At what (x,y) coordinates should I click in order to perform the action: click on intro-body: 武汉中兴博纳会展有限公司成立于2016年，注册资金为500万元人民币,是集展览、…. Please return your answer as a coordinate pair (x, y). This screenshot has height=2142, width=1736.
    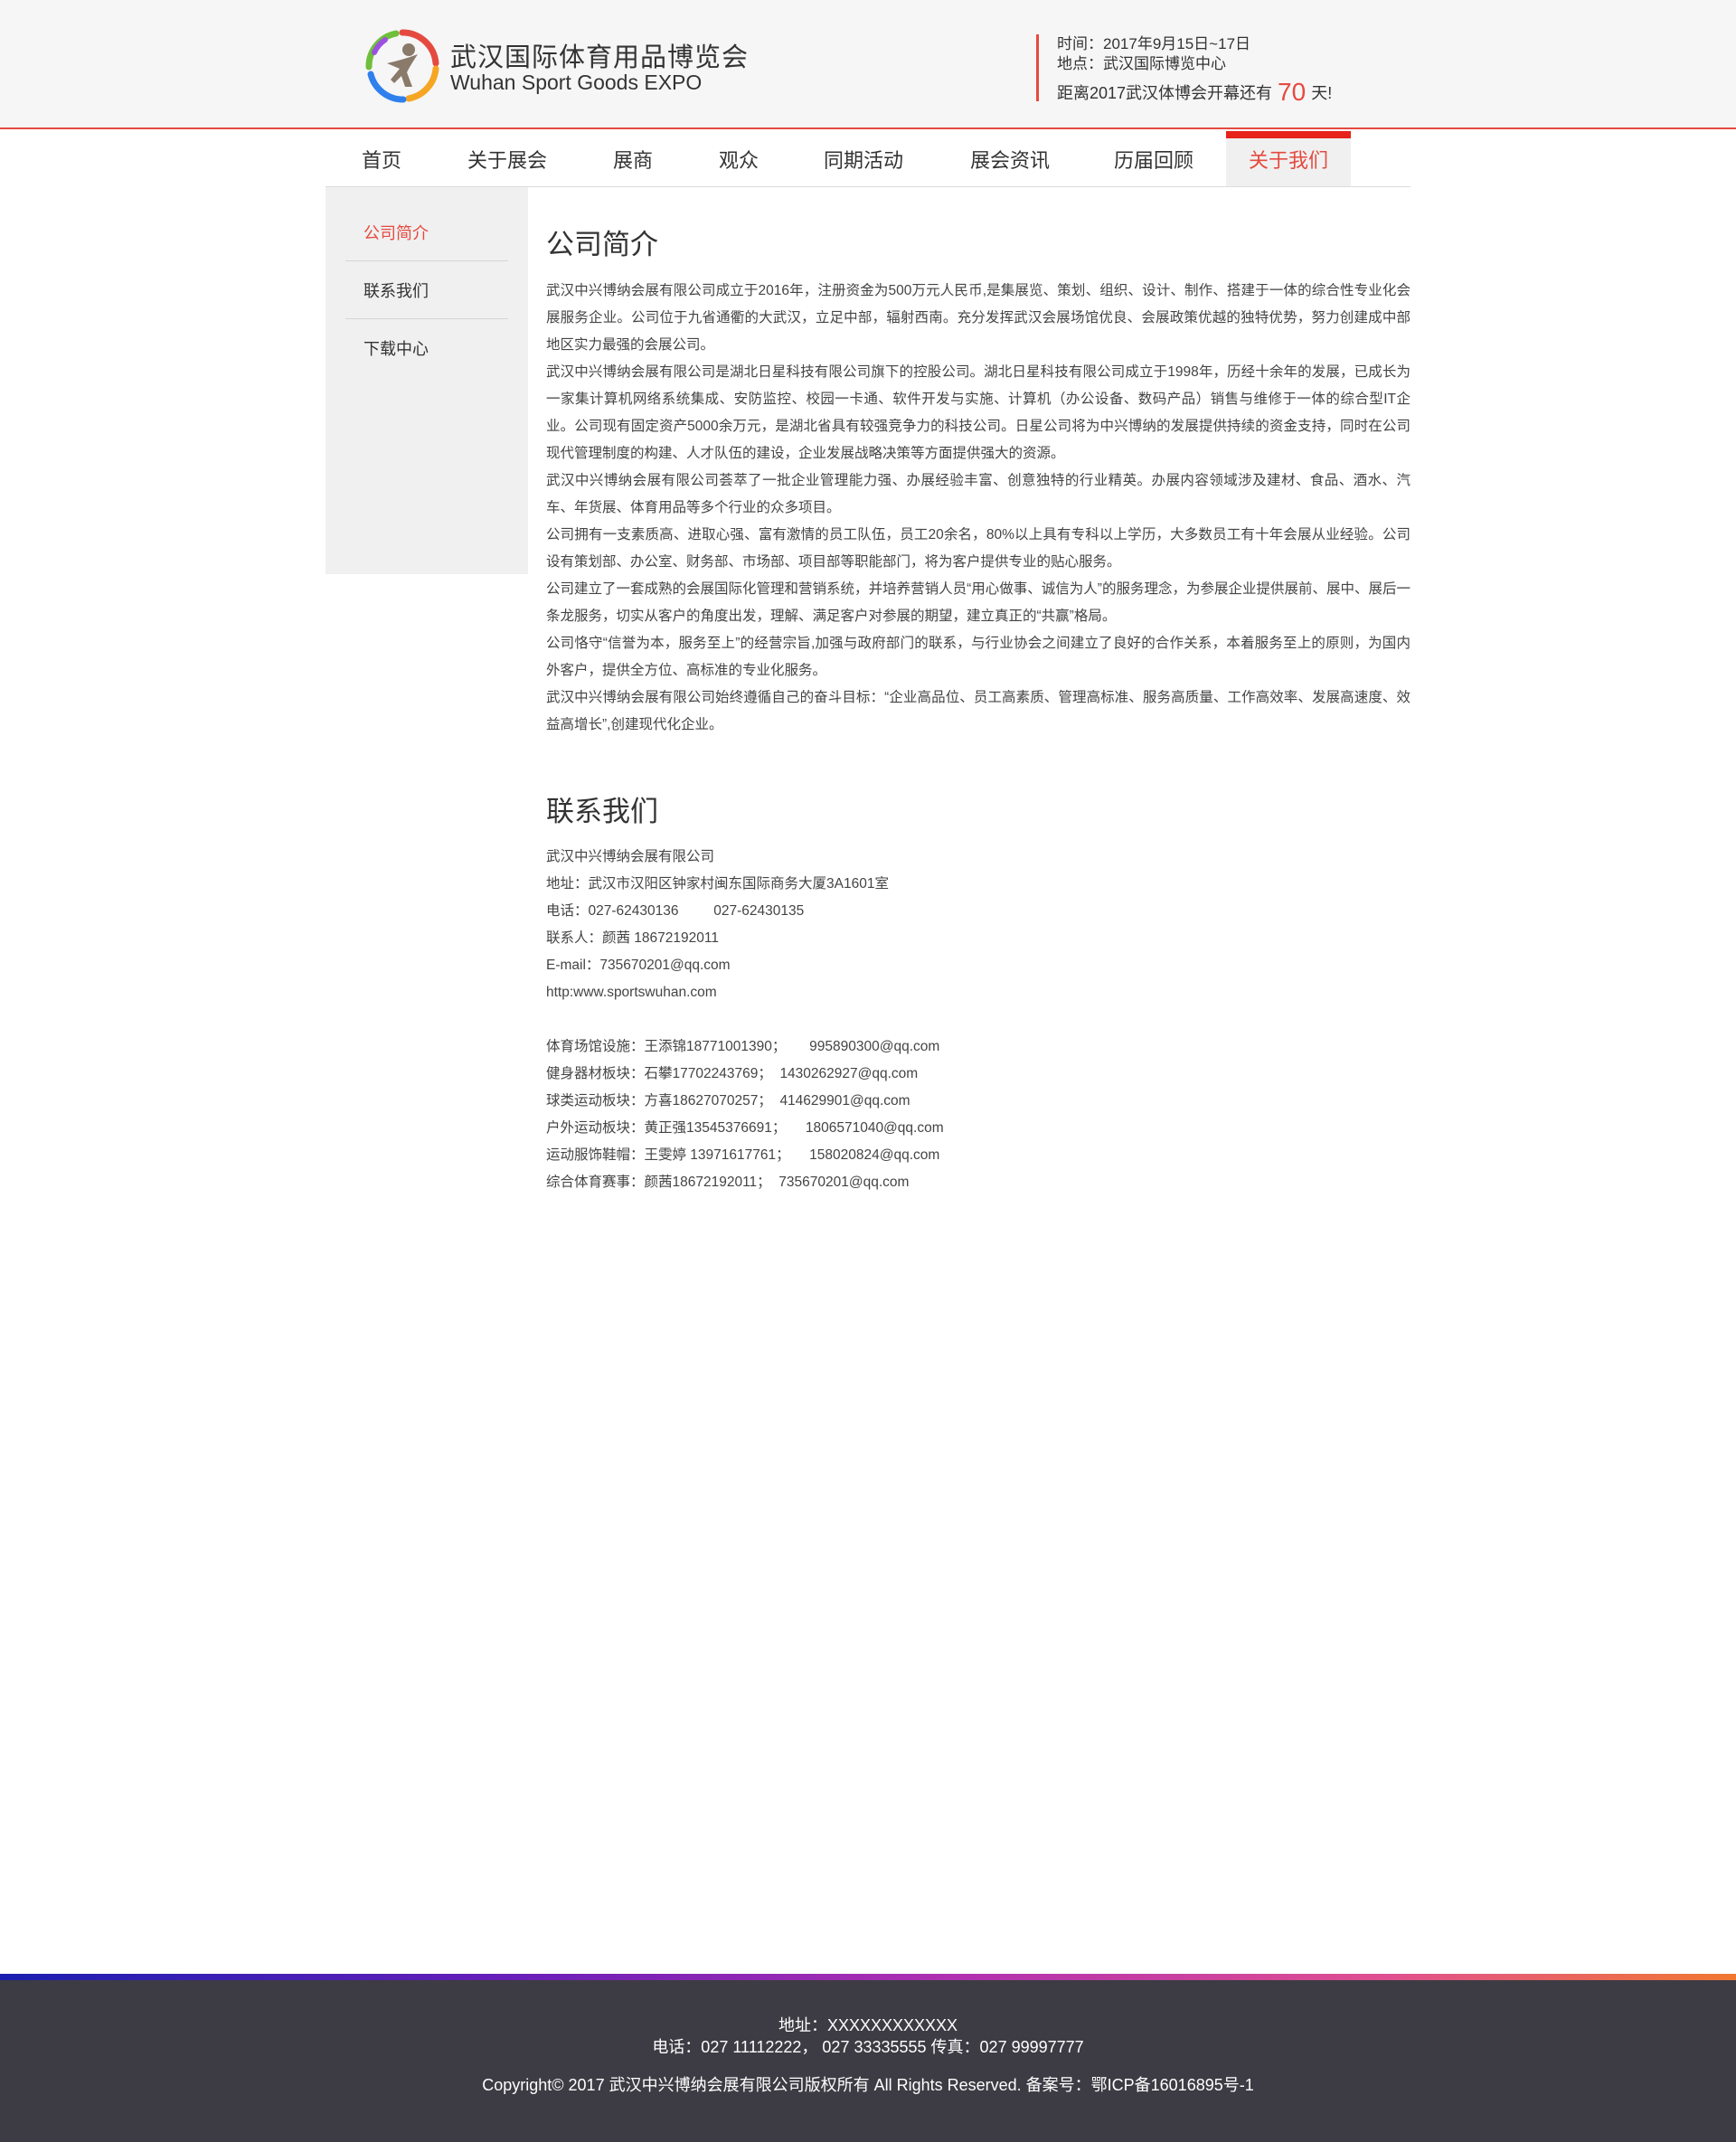
    Looking at the image, I should click on (978, 509).